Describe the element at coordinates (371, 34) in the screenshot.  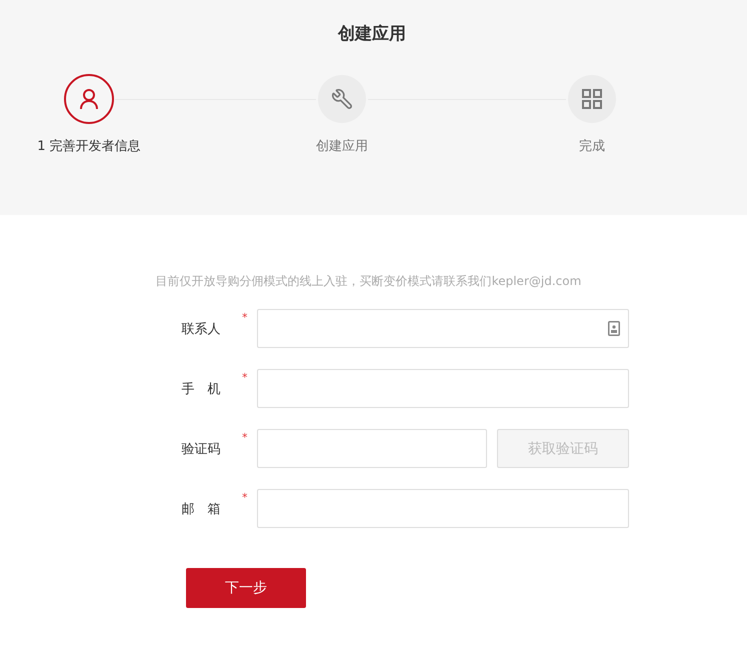
I see `page-title: 创建应用` at that location.